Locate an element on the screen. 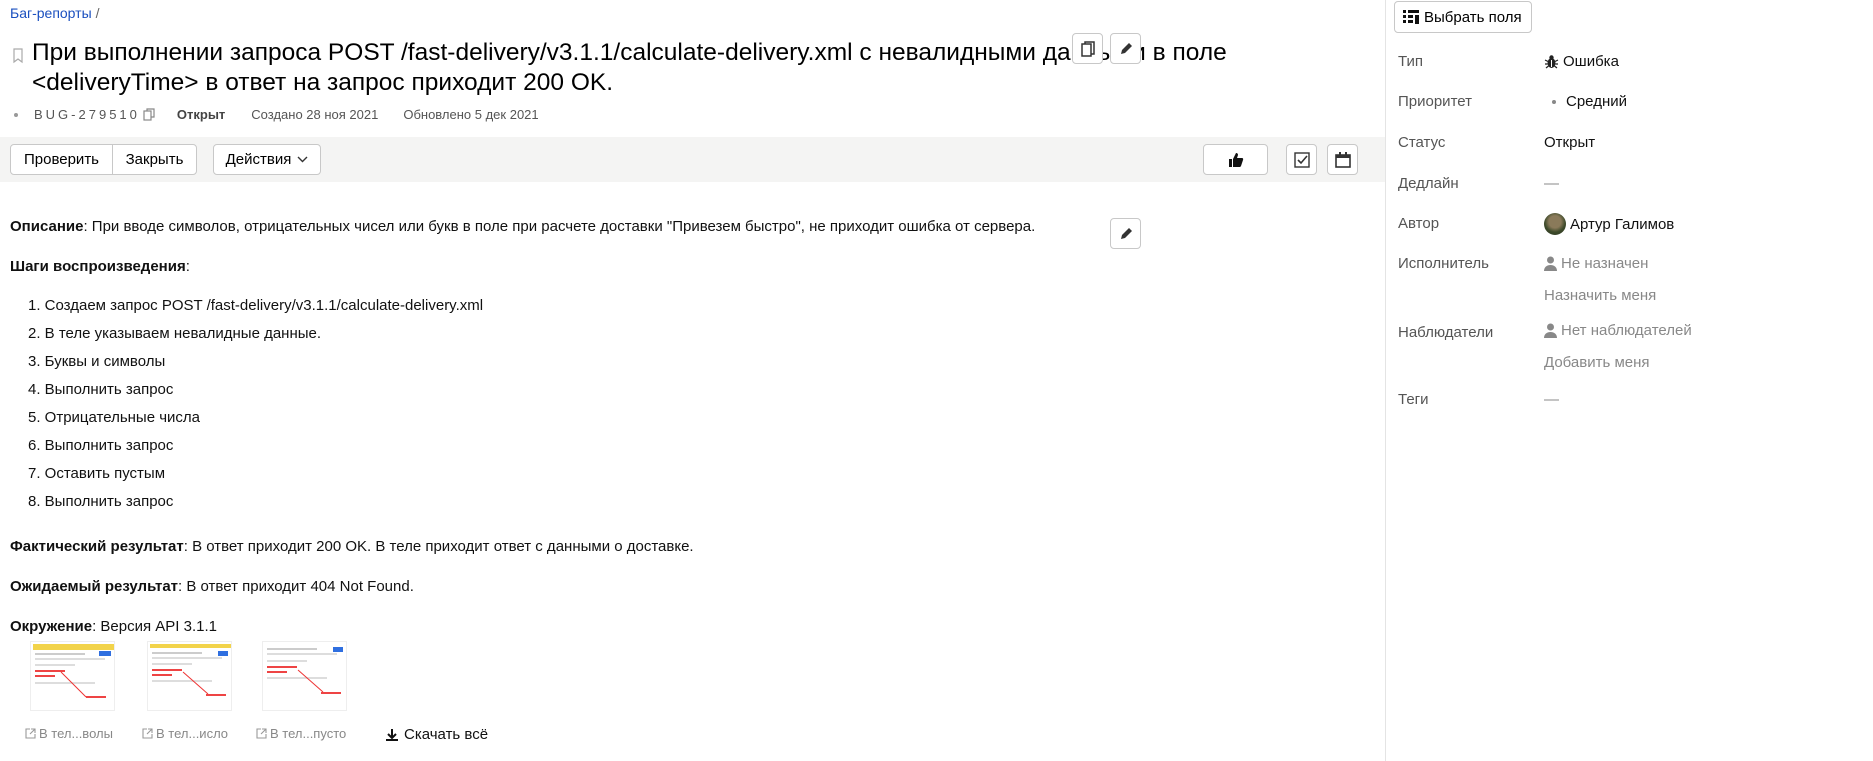  copy-link-button is located at coordinates (1087, 48).